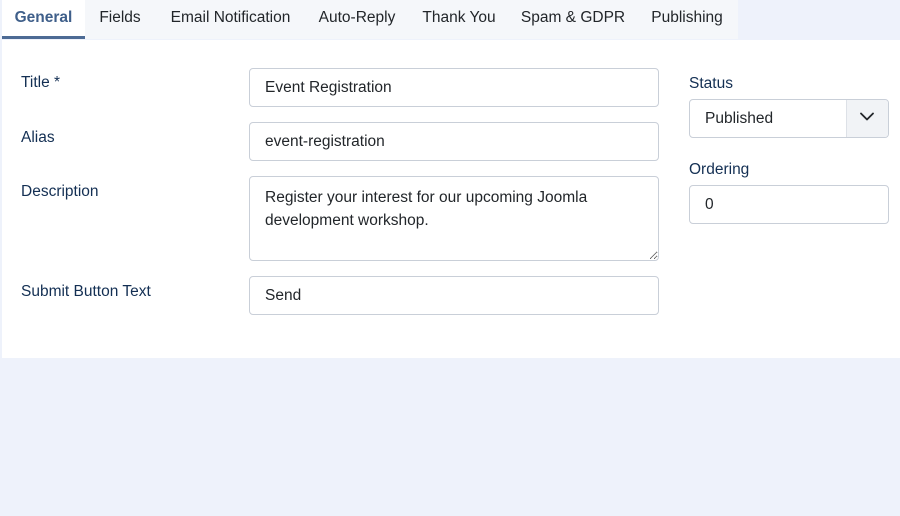 This screenshot has width=900, height=516. What do you see at coordinates (454, 87) in the screenshot?
I see `title-input` at bounding box center [454, 87].